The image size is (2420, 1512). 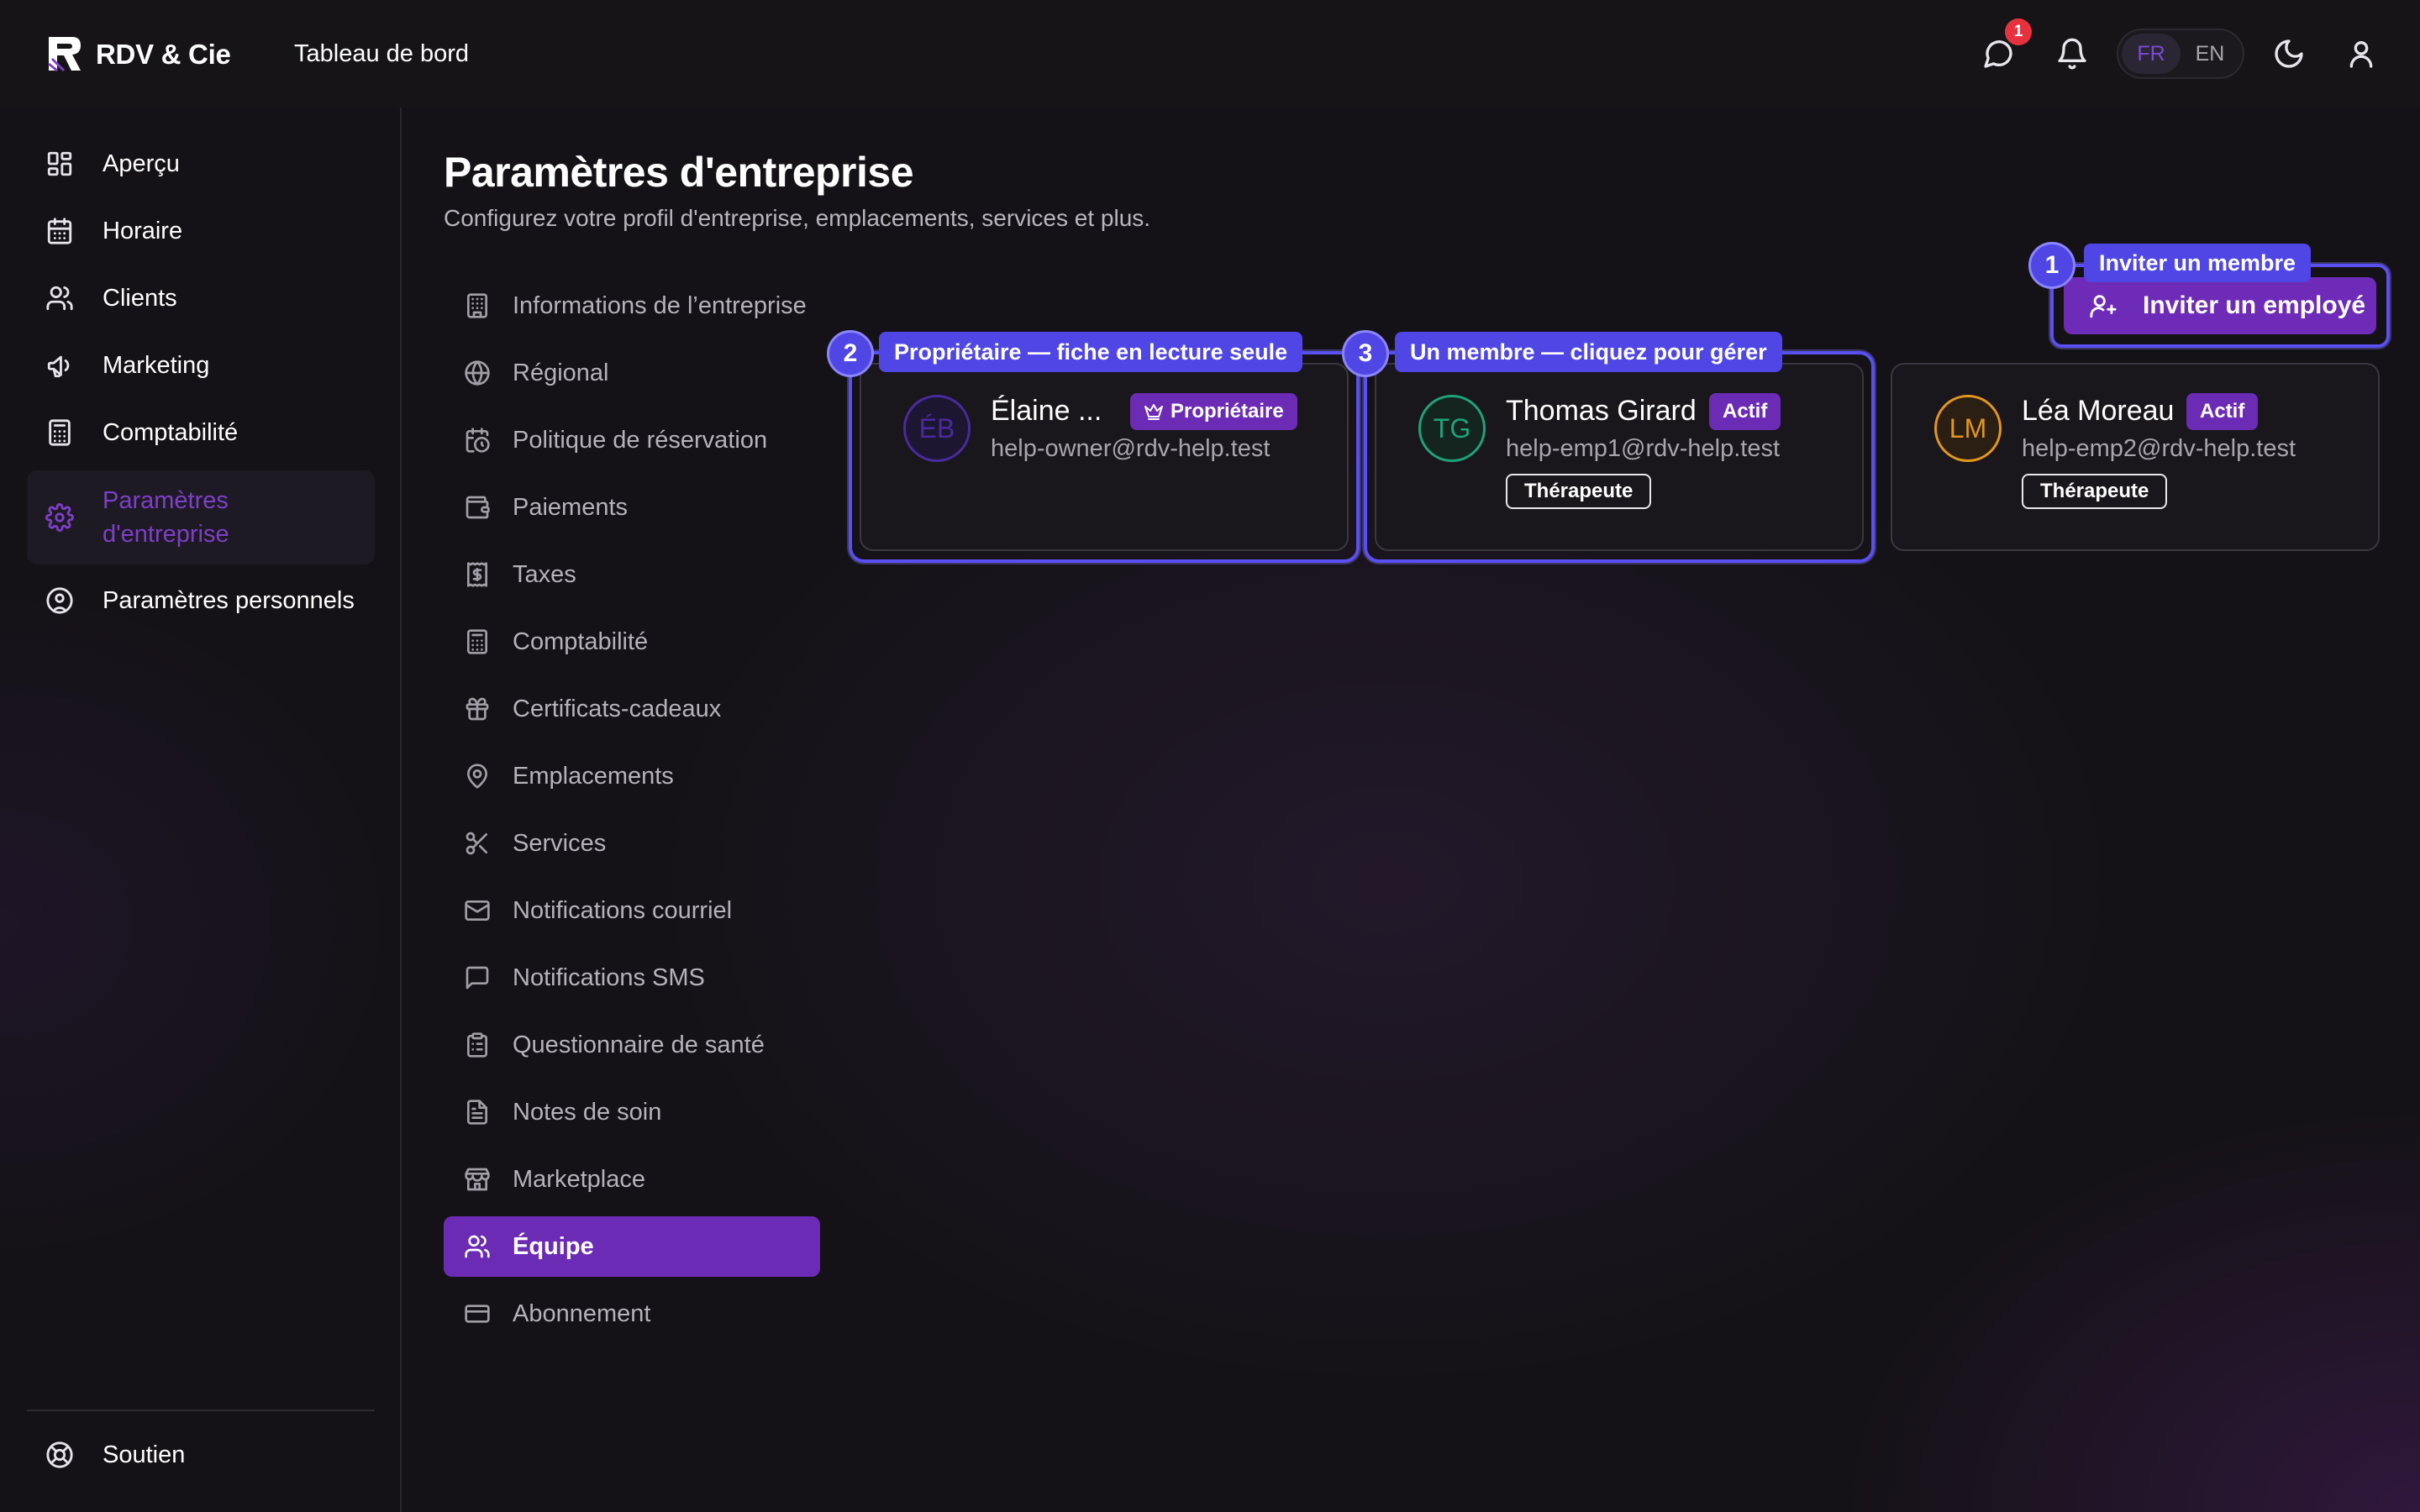 I want to click on settings-item-label: Politique de réservation, so click(x=641, y=440).